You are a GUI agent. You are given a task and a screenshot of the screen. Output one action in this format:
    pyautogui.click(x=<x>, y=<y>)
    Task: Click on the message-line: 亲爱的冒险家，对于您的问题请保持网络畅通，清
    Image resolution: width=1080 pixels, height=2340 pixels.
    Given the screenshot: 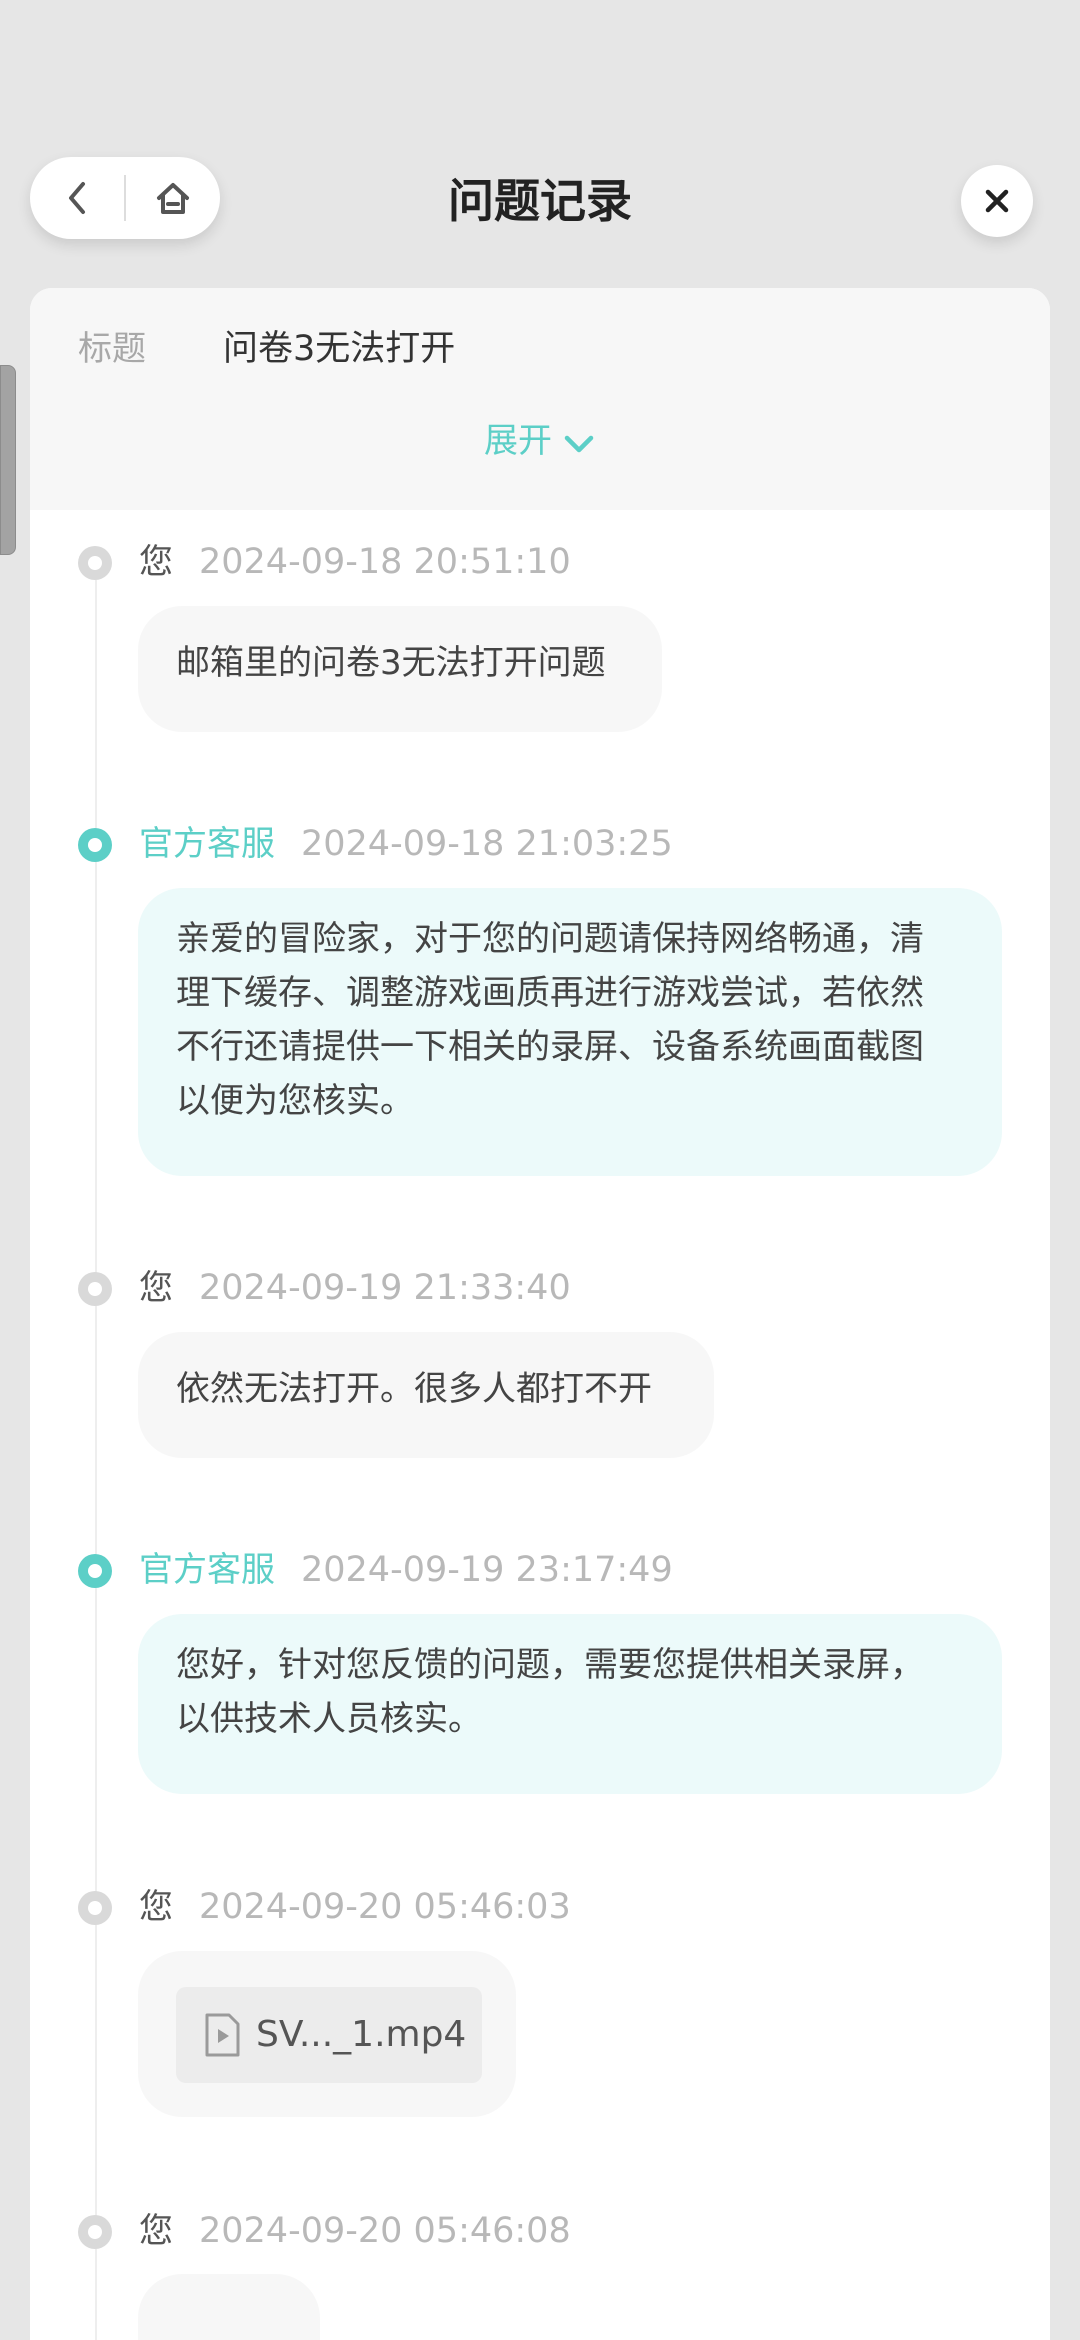 What is the action you would take?
    pyautogui.click(x=550, y=939)
    